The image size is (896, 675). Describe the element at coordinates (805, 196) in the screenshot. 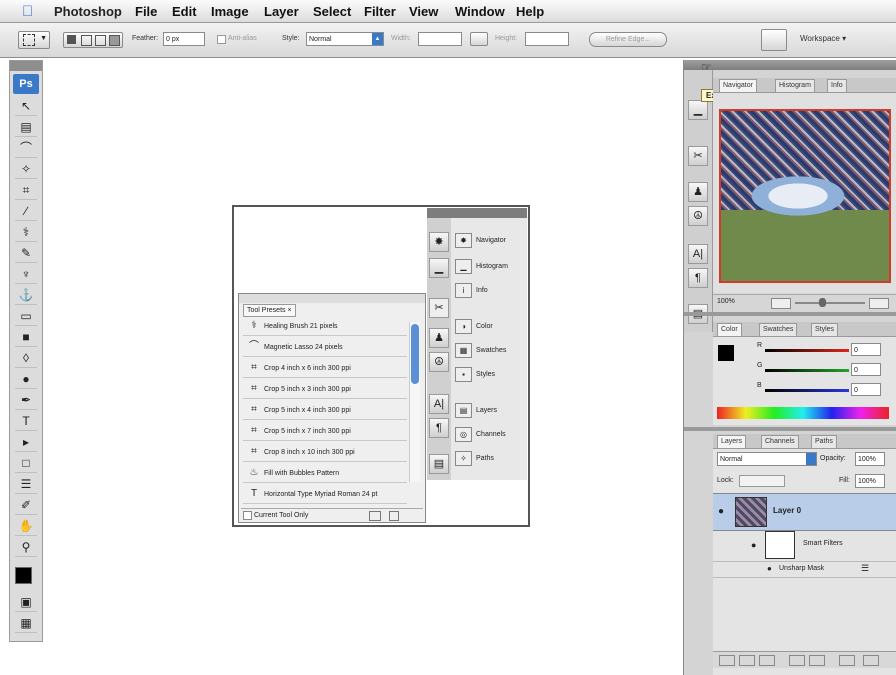

I see `navigator-thumbnail` at that location.